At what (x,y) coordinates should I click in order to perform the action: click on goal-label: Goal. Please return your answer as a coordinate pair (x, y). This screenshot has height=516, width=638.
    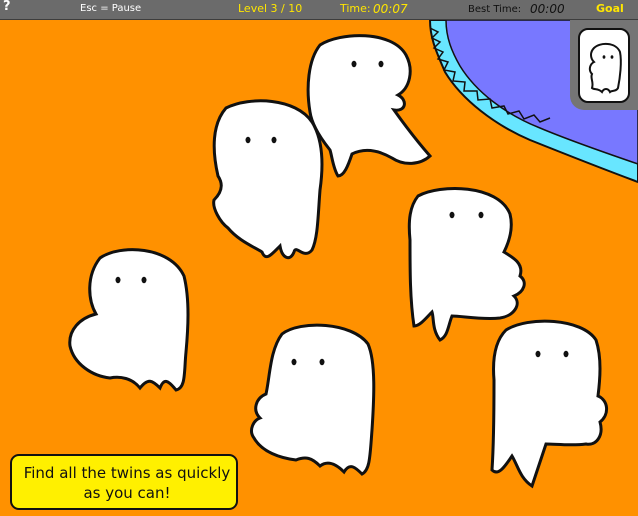
    Looking at the image, I should click on (610, 8).